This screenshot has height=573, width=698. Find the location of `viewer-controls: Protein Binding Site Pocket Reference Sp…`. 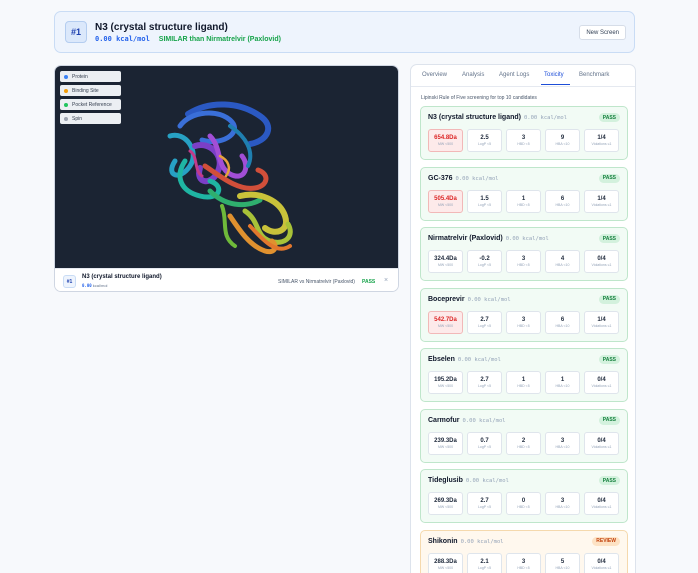

viewer-controls: Protein Binding Site Pocket Reference Sp… is located at coordinates (90, 97).